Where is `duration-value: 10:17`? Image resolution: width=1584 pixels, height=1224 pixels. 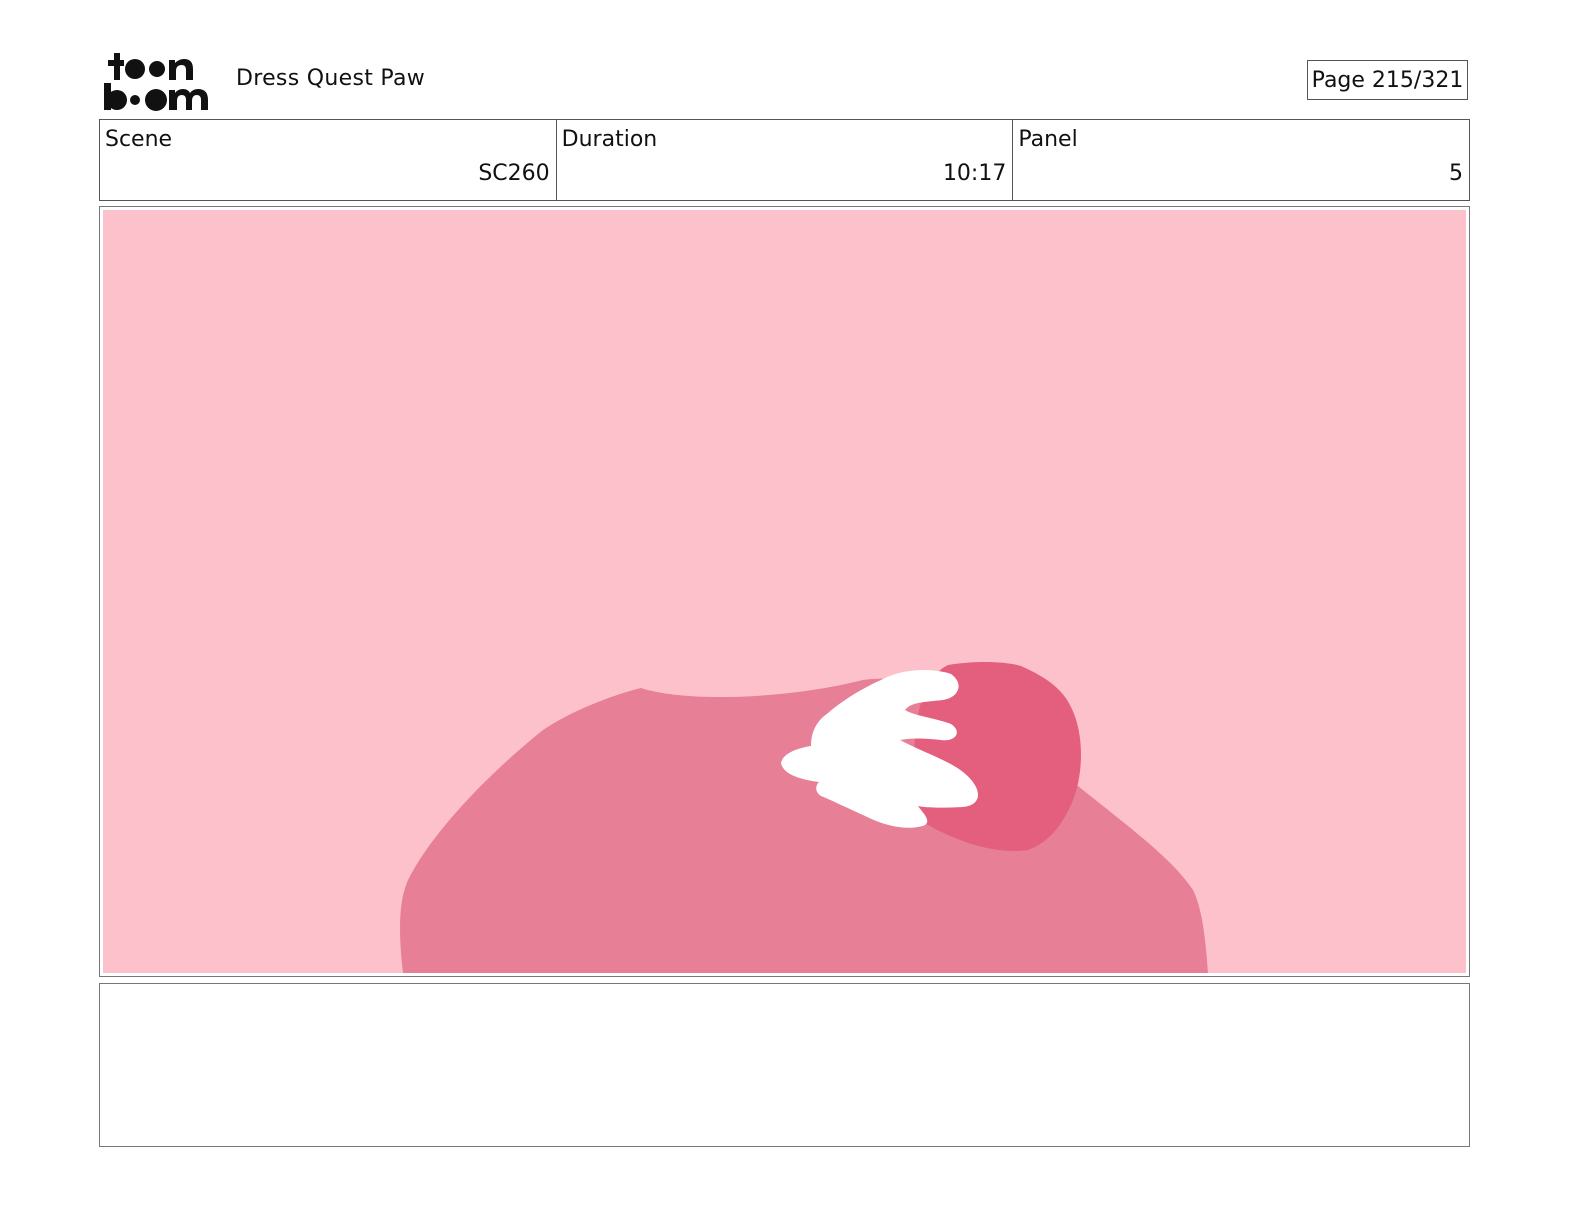
duration-value: 10:17 is located at coordinates (974, 173).